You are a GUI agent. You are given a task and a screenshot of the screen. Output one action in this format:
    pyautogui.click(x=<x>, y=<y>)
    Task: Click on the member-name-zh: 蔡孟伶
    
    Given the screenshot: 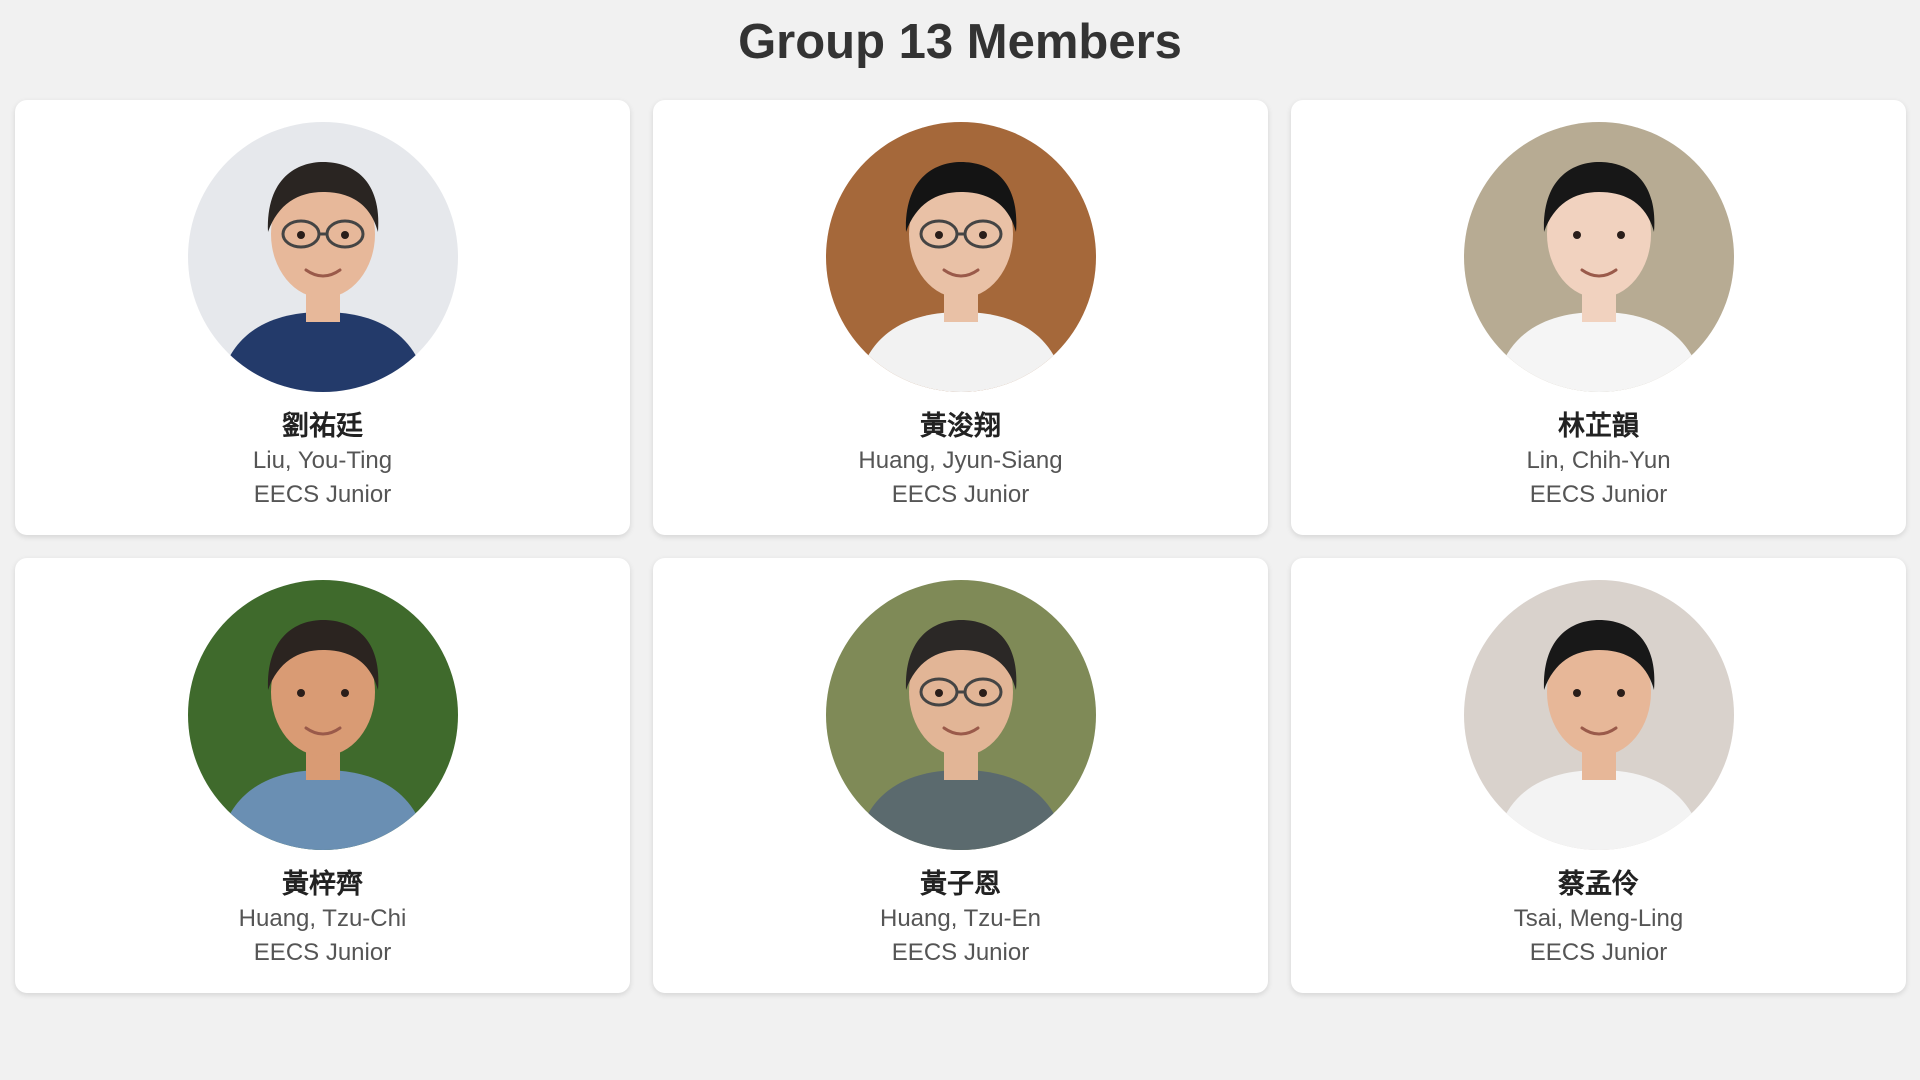 What is the action you would take?
    pyautogui.click(x=1598, y=884)
    